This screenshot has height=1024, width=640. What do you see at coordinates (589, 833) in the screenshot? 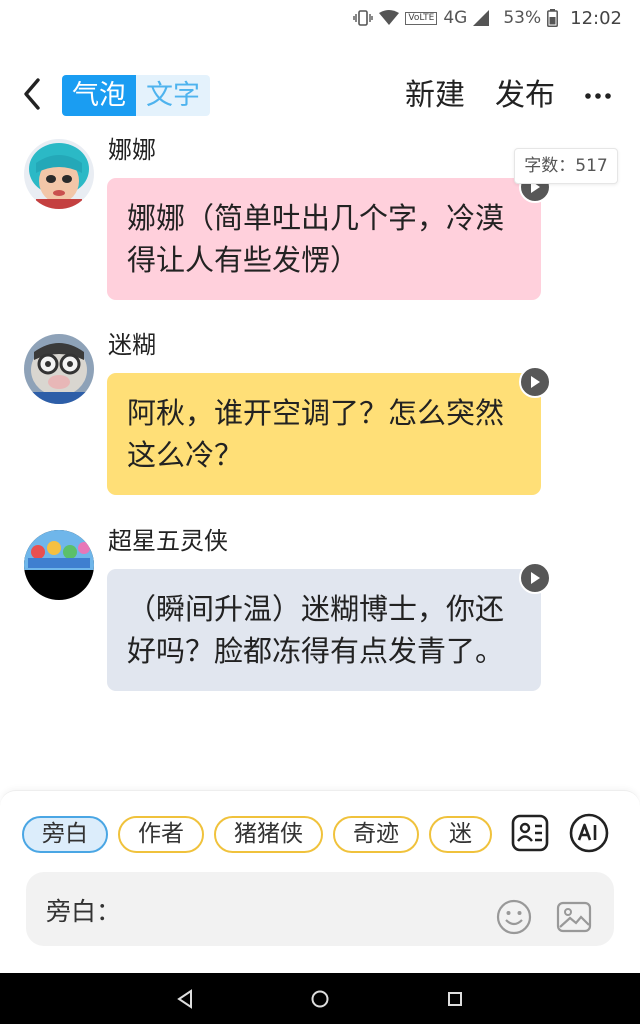
I see `ai-icon` at bounding box center [589, 833].